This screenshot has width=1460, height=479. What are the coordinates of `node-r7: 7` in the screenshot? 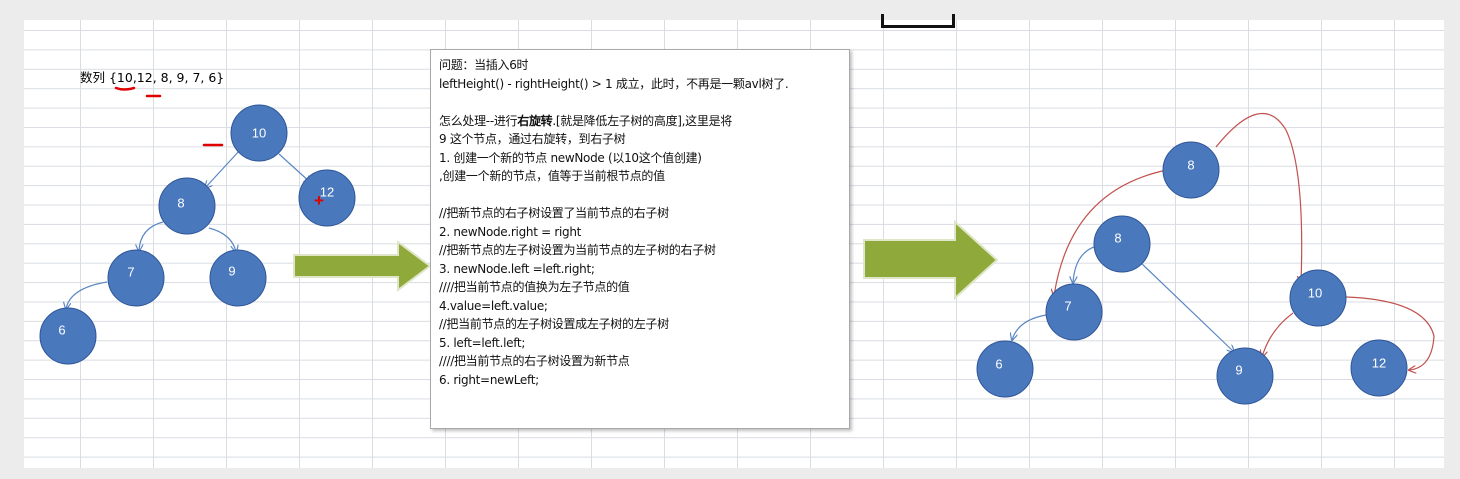 It's located at (1074, 312).